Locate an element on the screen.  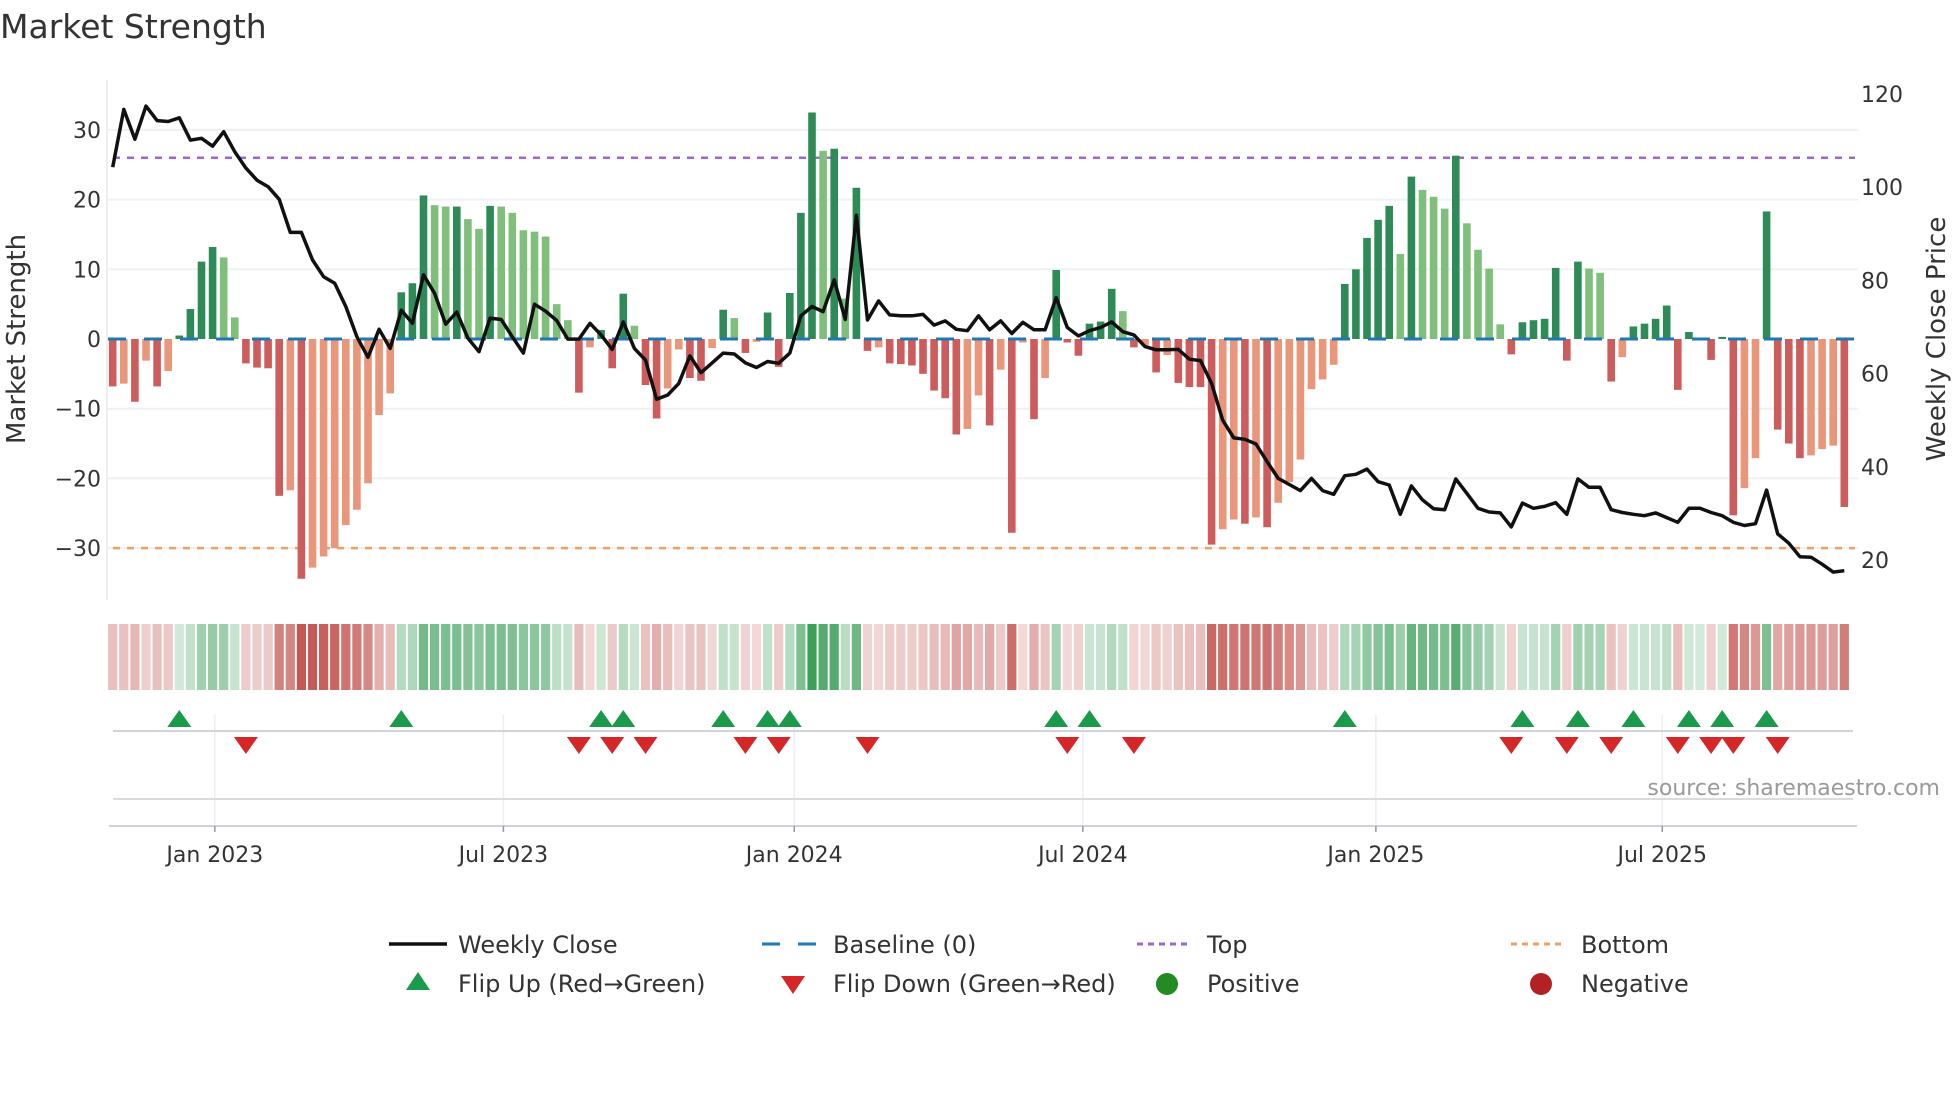
legend-item-weekly-close: Weekly Close is located at coordinates (503, 945).